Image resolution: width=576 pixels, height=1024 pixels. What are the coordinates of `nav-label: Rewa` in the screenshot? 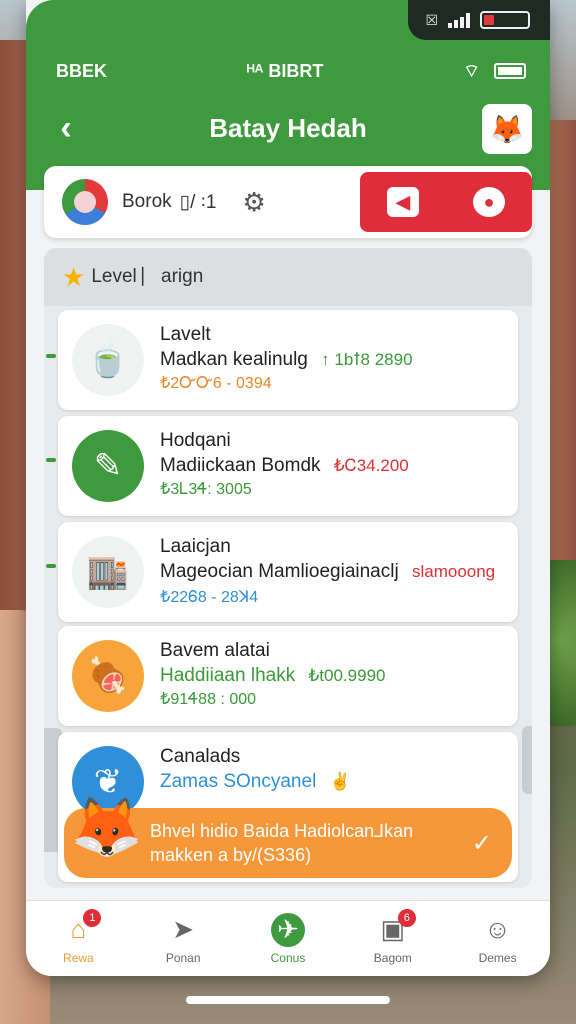 It's located at (78, 957).